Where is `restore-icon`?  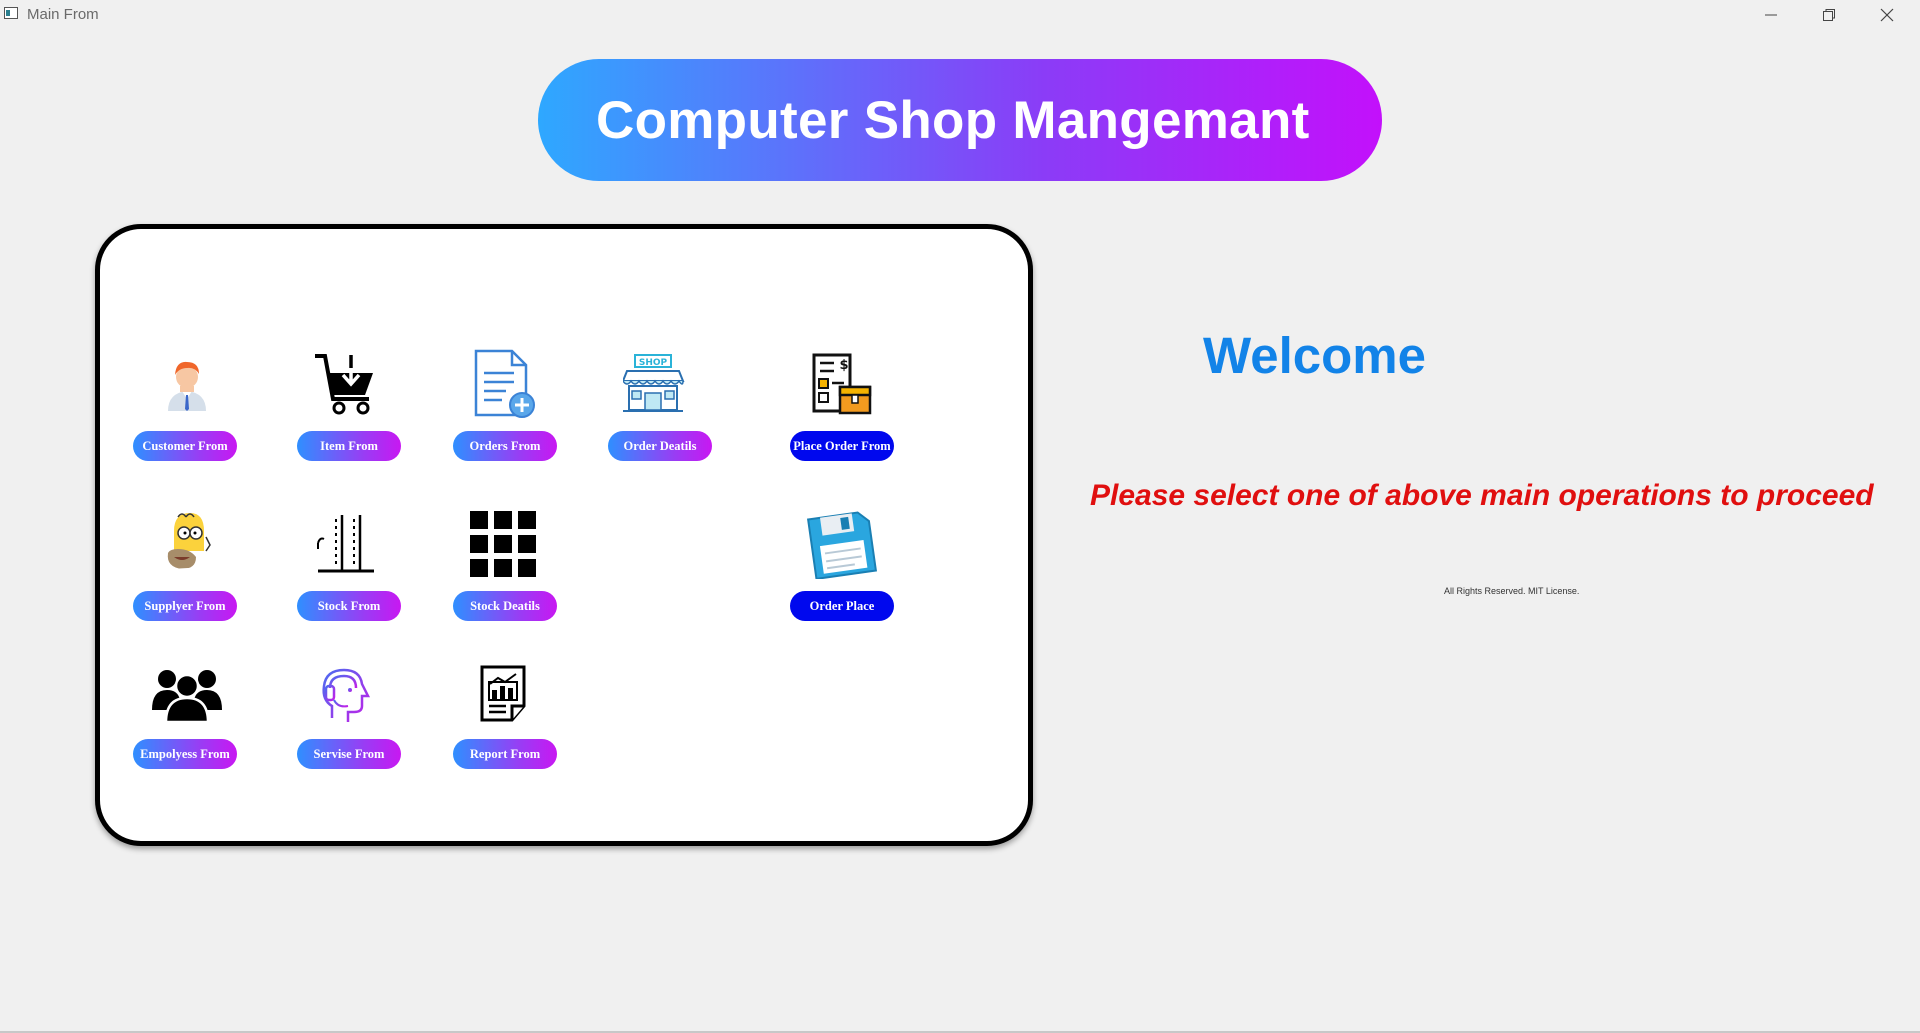 restore-icon is located at coordinates (1829, 15).